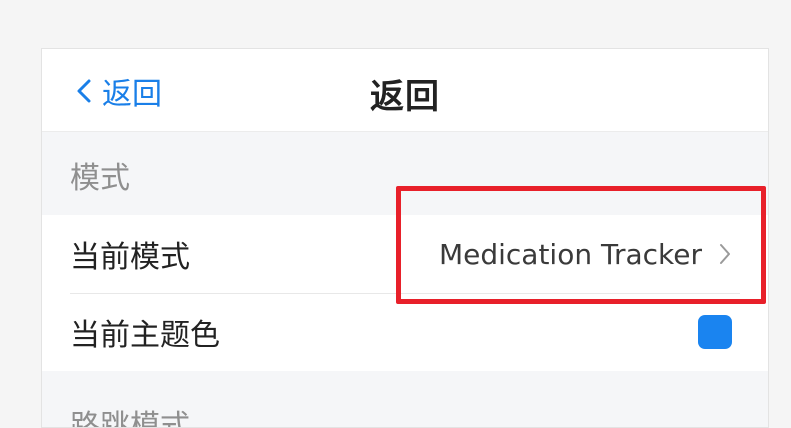 This screenshot has width=791, height=428. What do you see at coordinates (715, 332) in the screenshot?
I see `theme-color-swatch` at bounding box center [715, 332].